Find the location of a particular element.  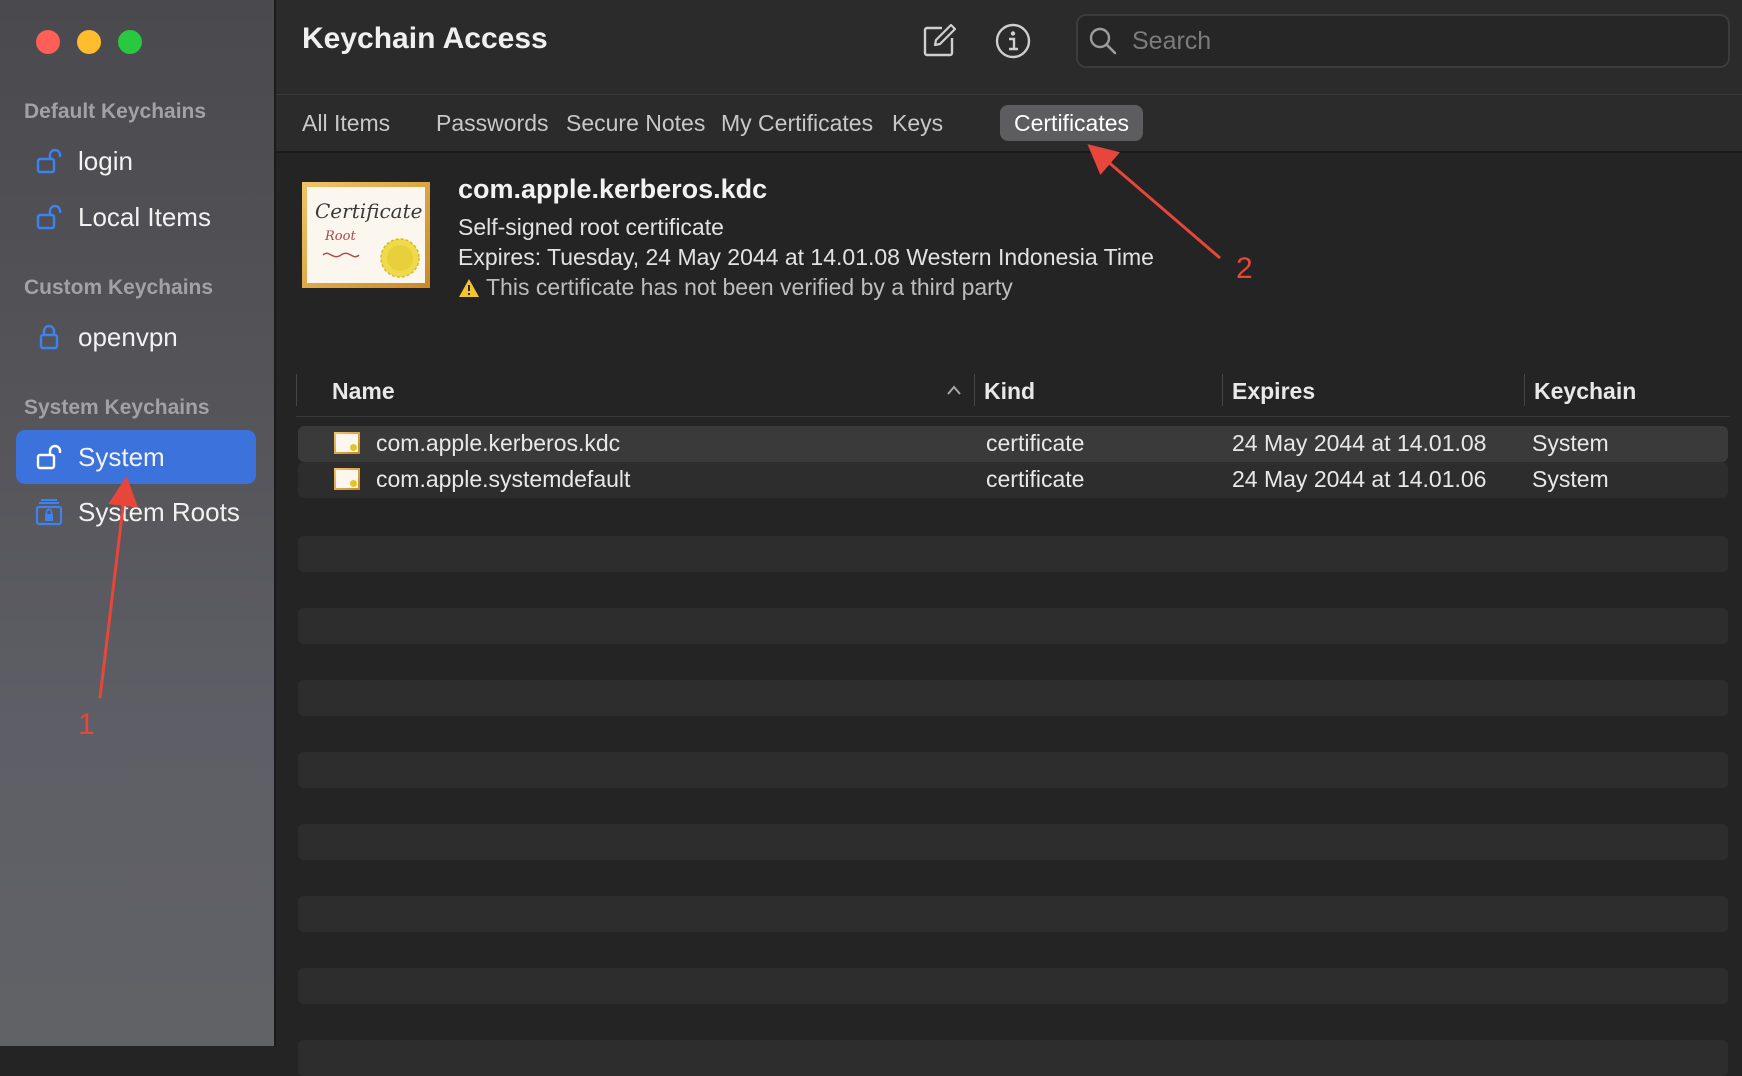

section-title-default-keychains: Default Keychains is located at coordinates (115, 111).